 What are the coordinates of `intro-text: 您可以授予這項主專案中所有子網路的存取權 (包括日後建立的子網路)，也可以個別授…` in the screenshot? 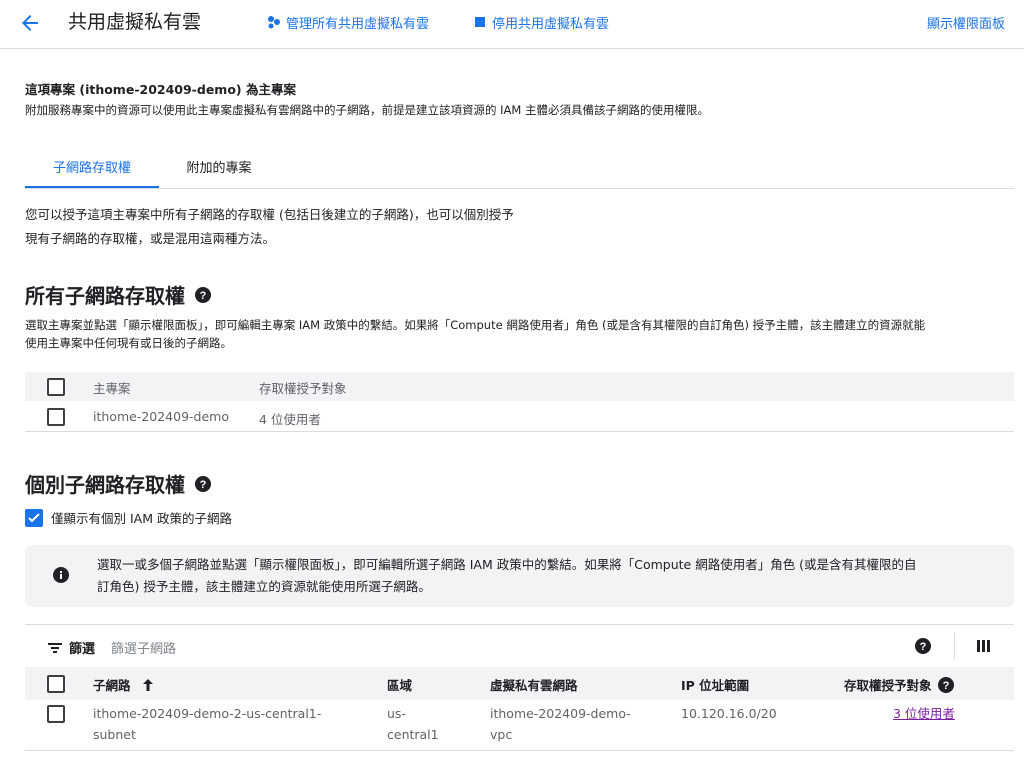 It's located at (305, 227).